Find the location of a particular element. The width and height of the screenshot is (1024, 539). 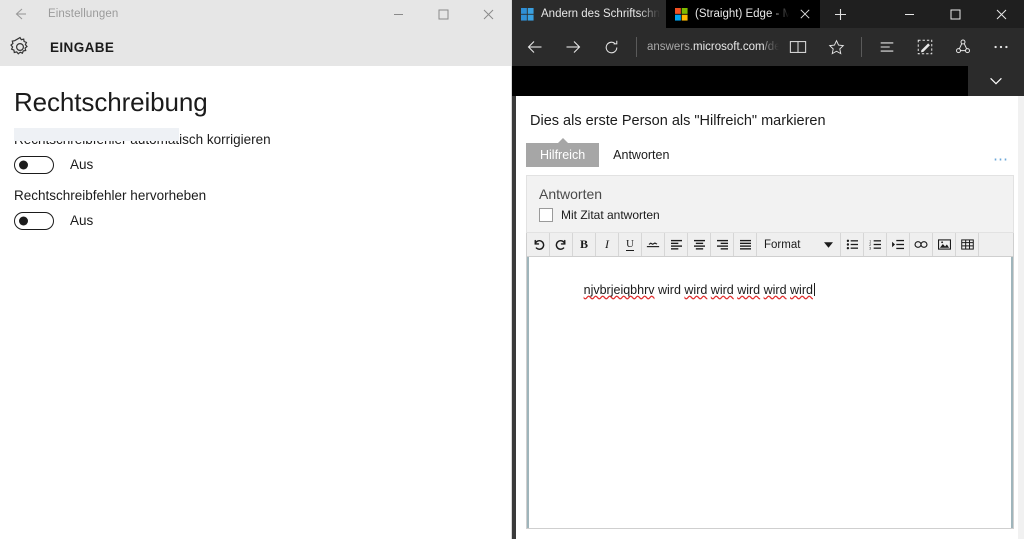

page-title: Rechtschreibung is located at coordinates (111, 102).